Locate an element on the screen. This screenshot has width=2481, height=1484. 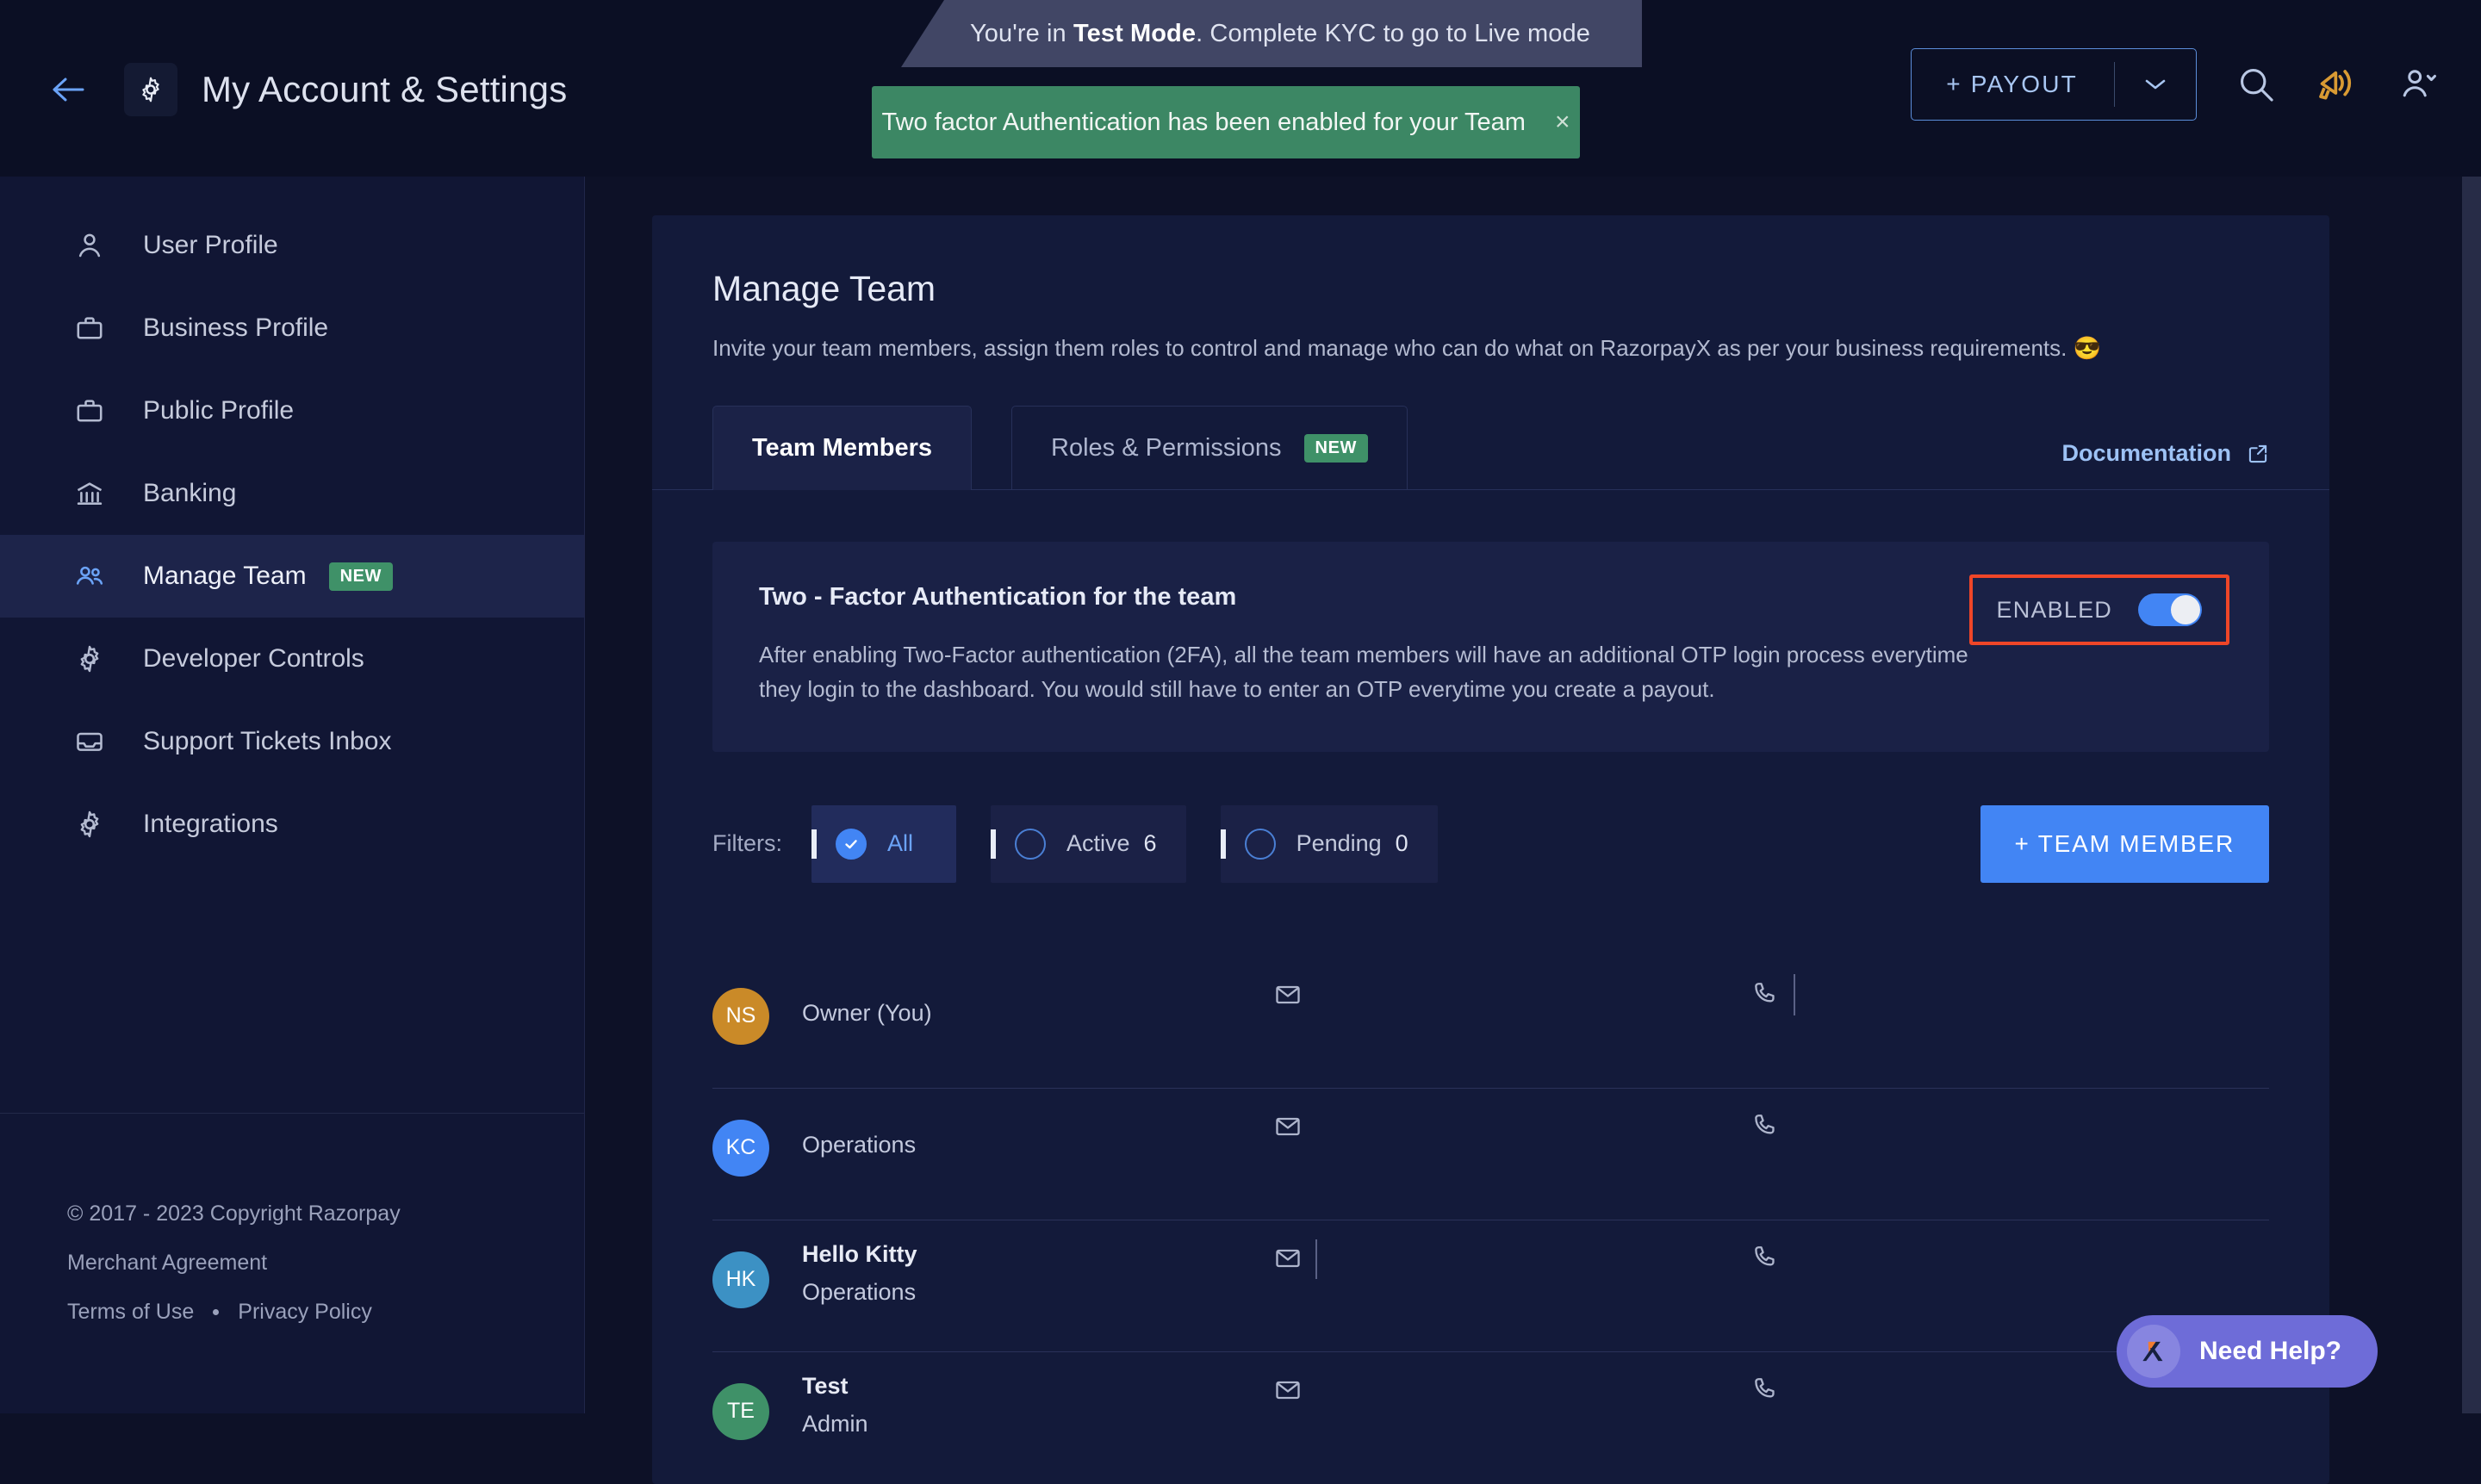
status-badge: NEW is located at coordinates (1336, 448).